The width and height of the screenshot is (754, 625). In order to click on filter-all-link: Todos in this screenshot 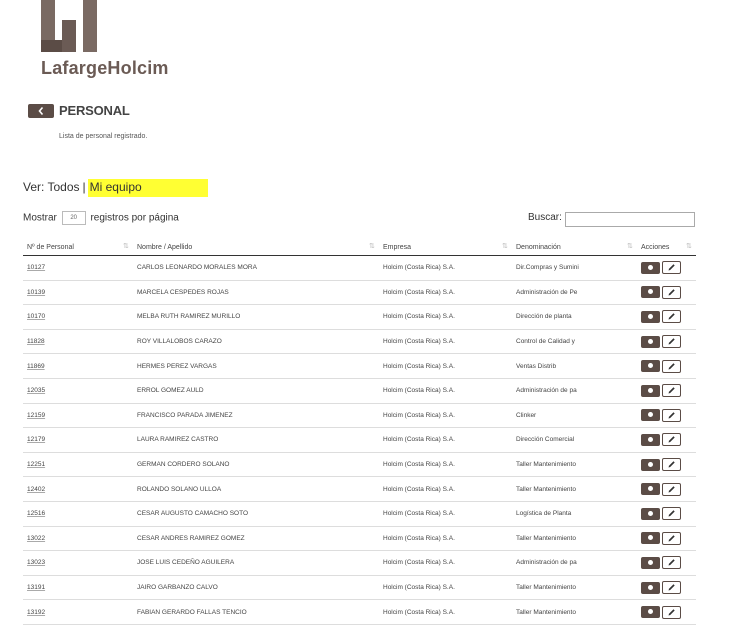, I will do `click(63, 187)`.